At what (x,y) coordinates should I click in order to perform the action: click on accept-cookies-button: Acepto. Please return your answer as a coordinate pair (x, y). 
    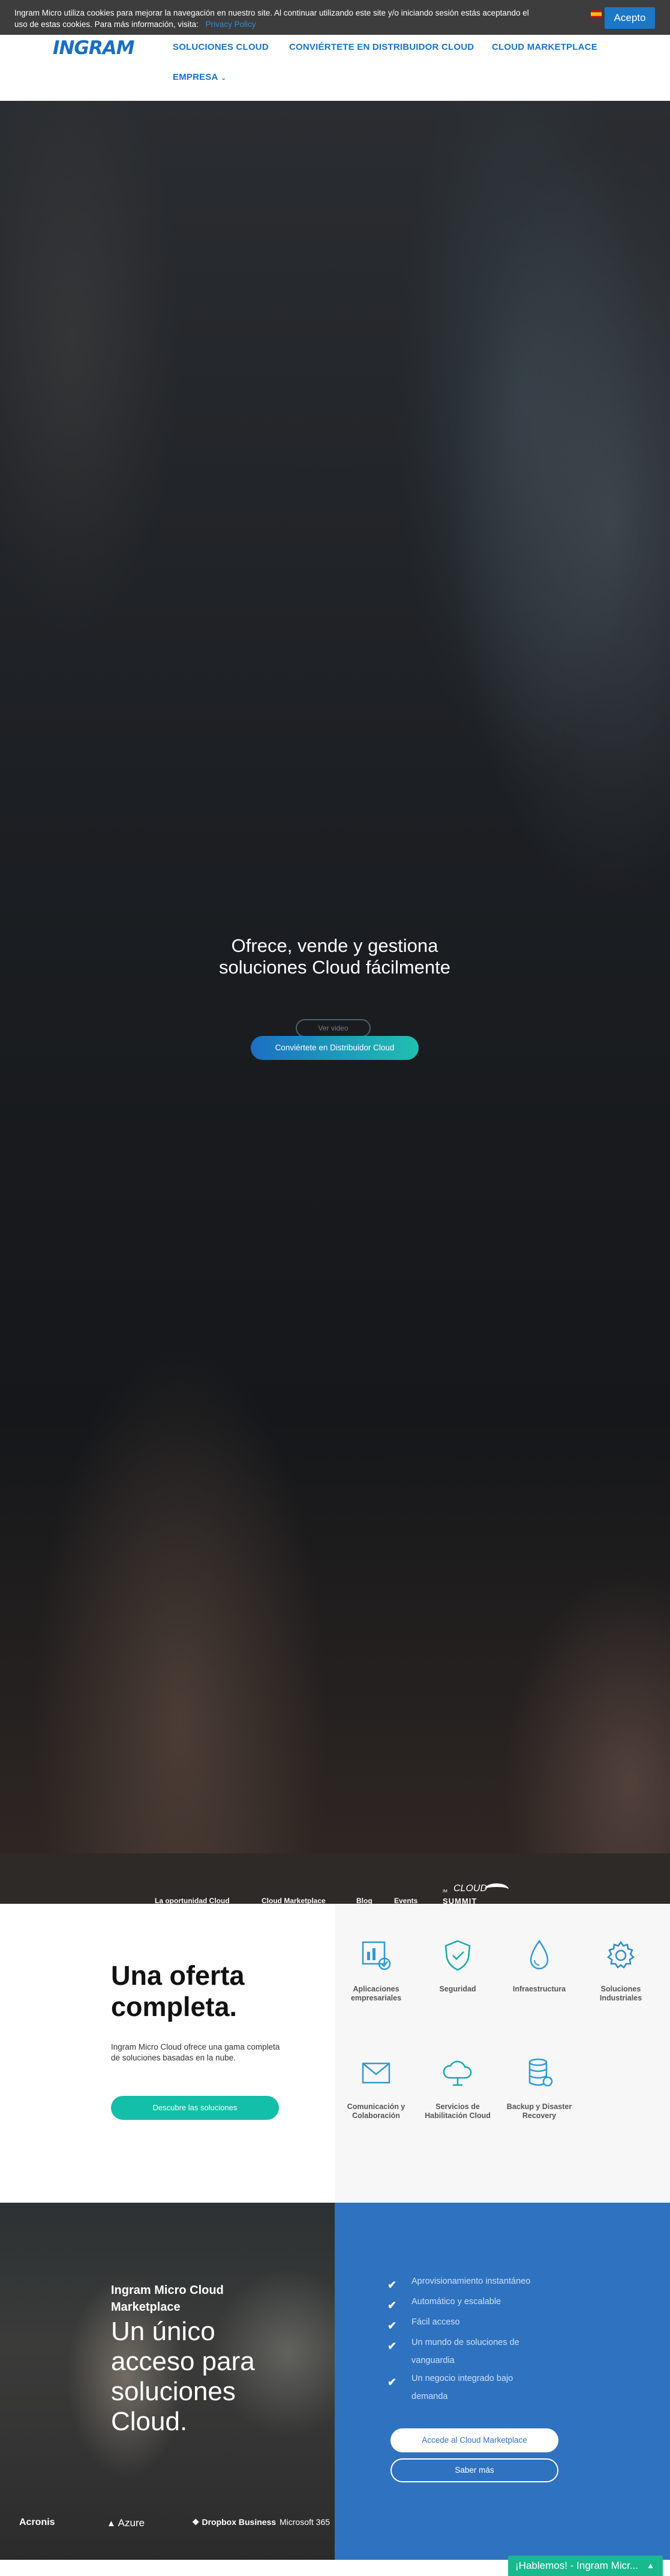
    Looking at the image, I should click on (630, 18).